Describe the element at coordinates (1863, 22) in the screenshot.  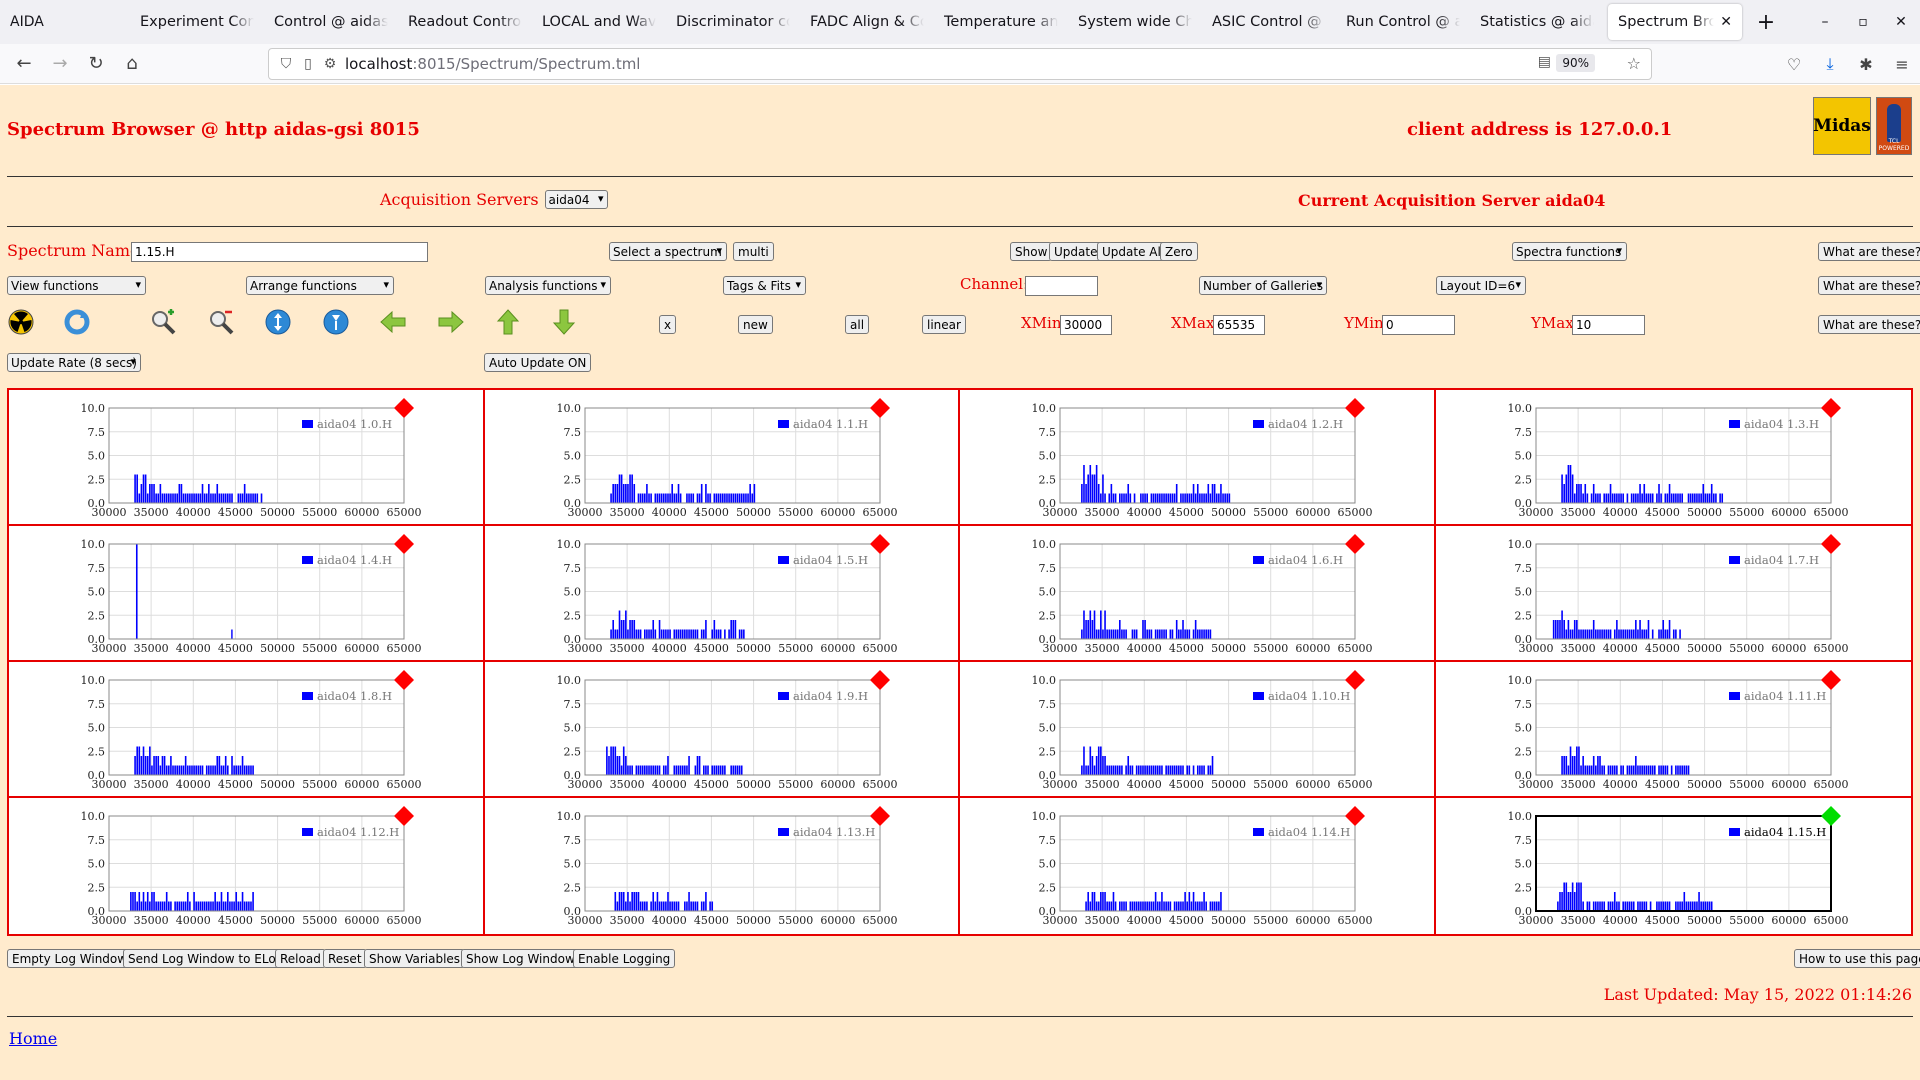
I see `maximize-icon: ▫` at that location.